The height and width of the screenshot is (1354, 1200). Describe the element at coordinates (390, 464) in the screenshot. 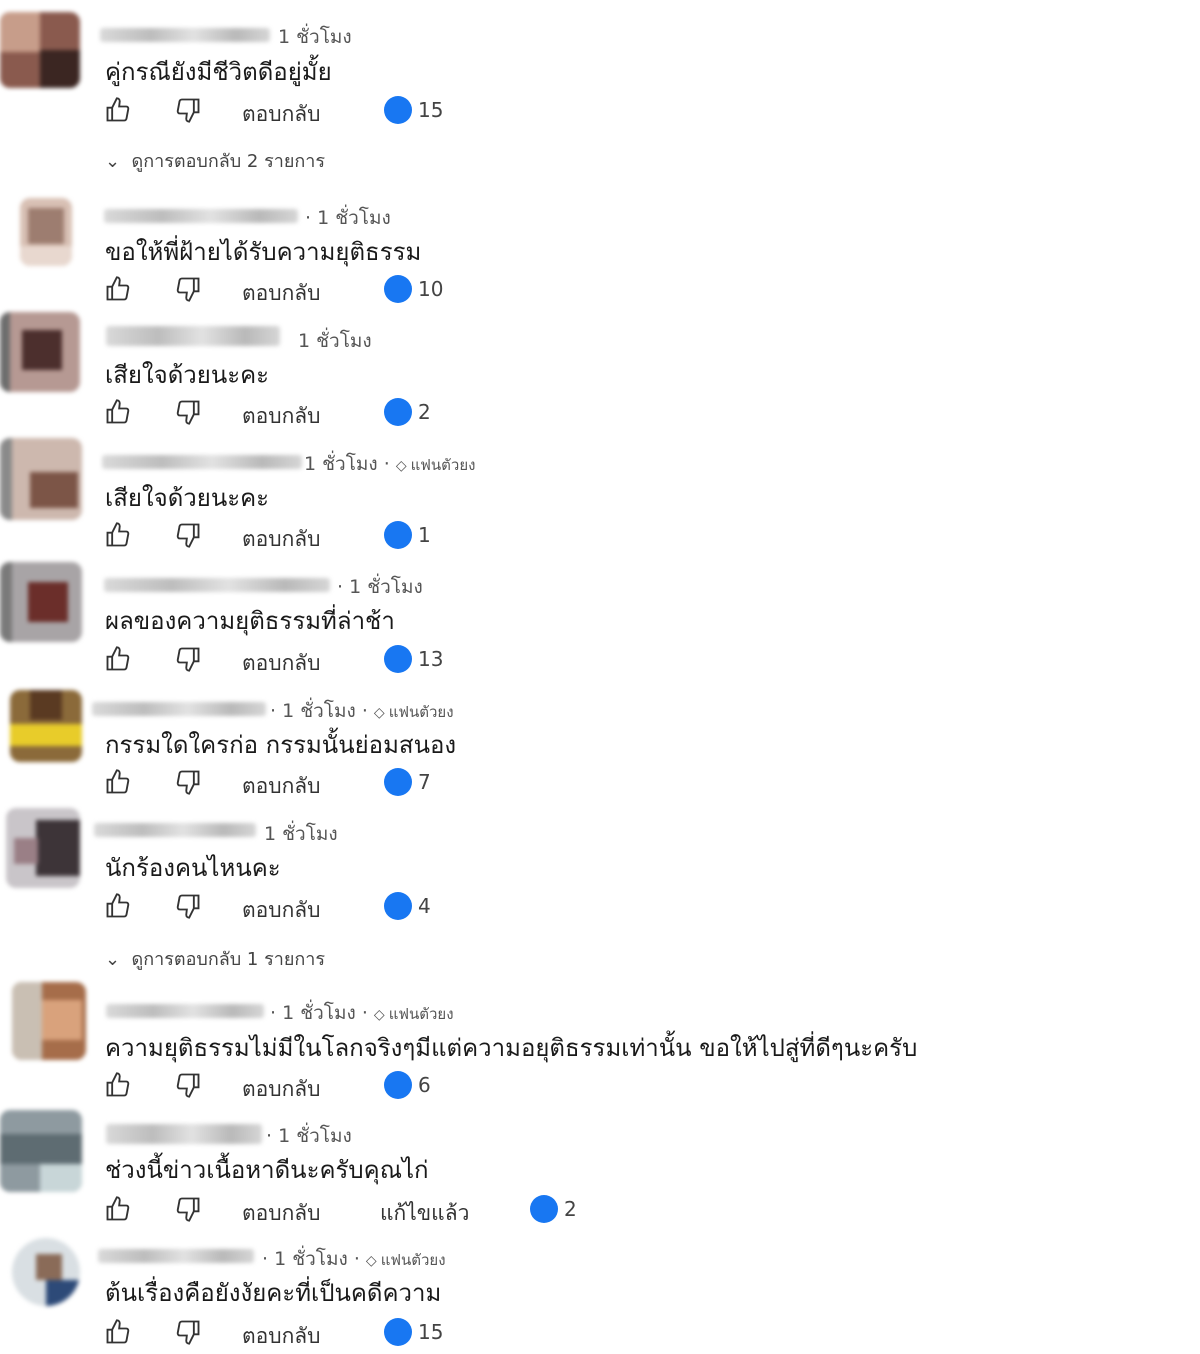

I see `comment-meta: 1 ชั่วโมง · ◇ แฟนตัวยง` at that location.